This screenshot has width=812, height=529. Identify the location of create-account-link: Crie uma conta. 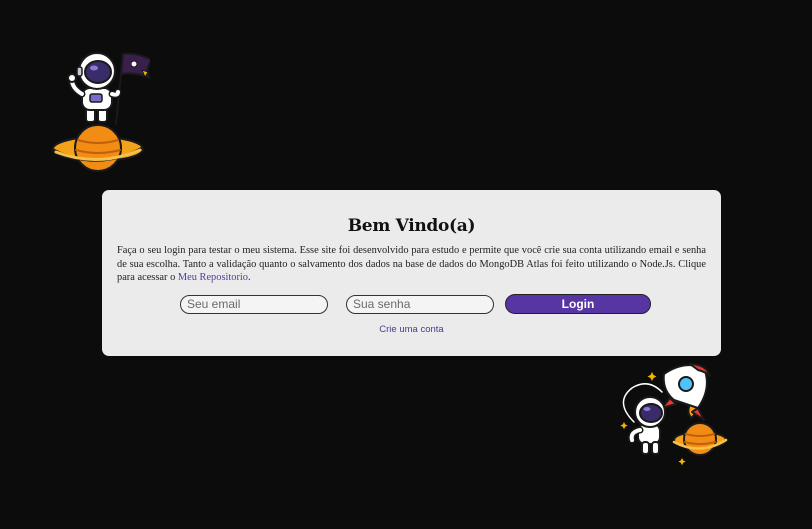
(411, 329).